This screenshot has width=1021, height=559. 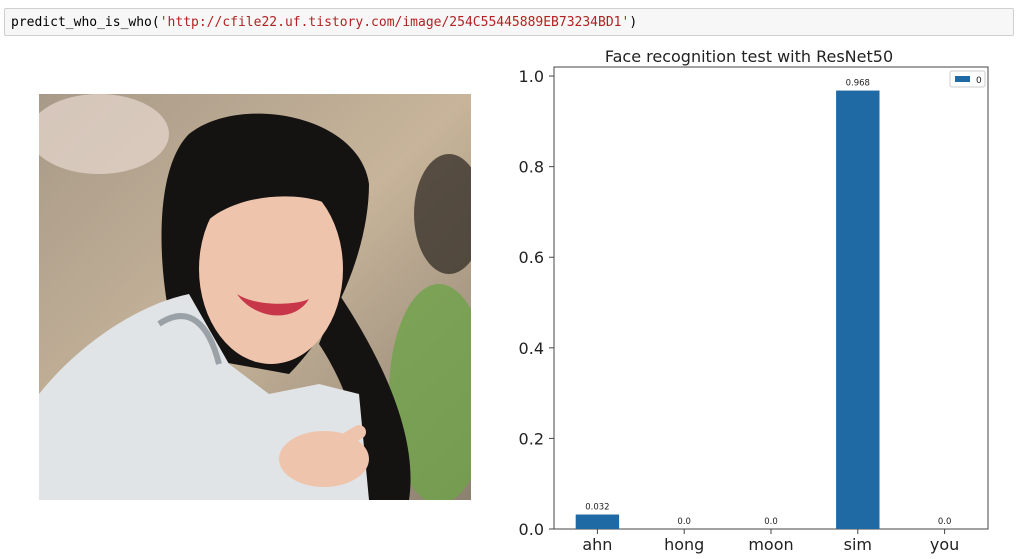 I want to click on bar-ahn, so click(x=597, y=521).